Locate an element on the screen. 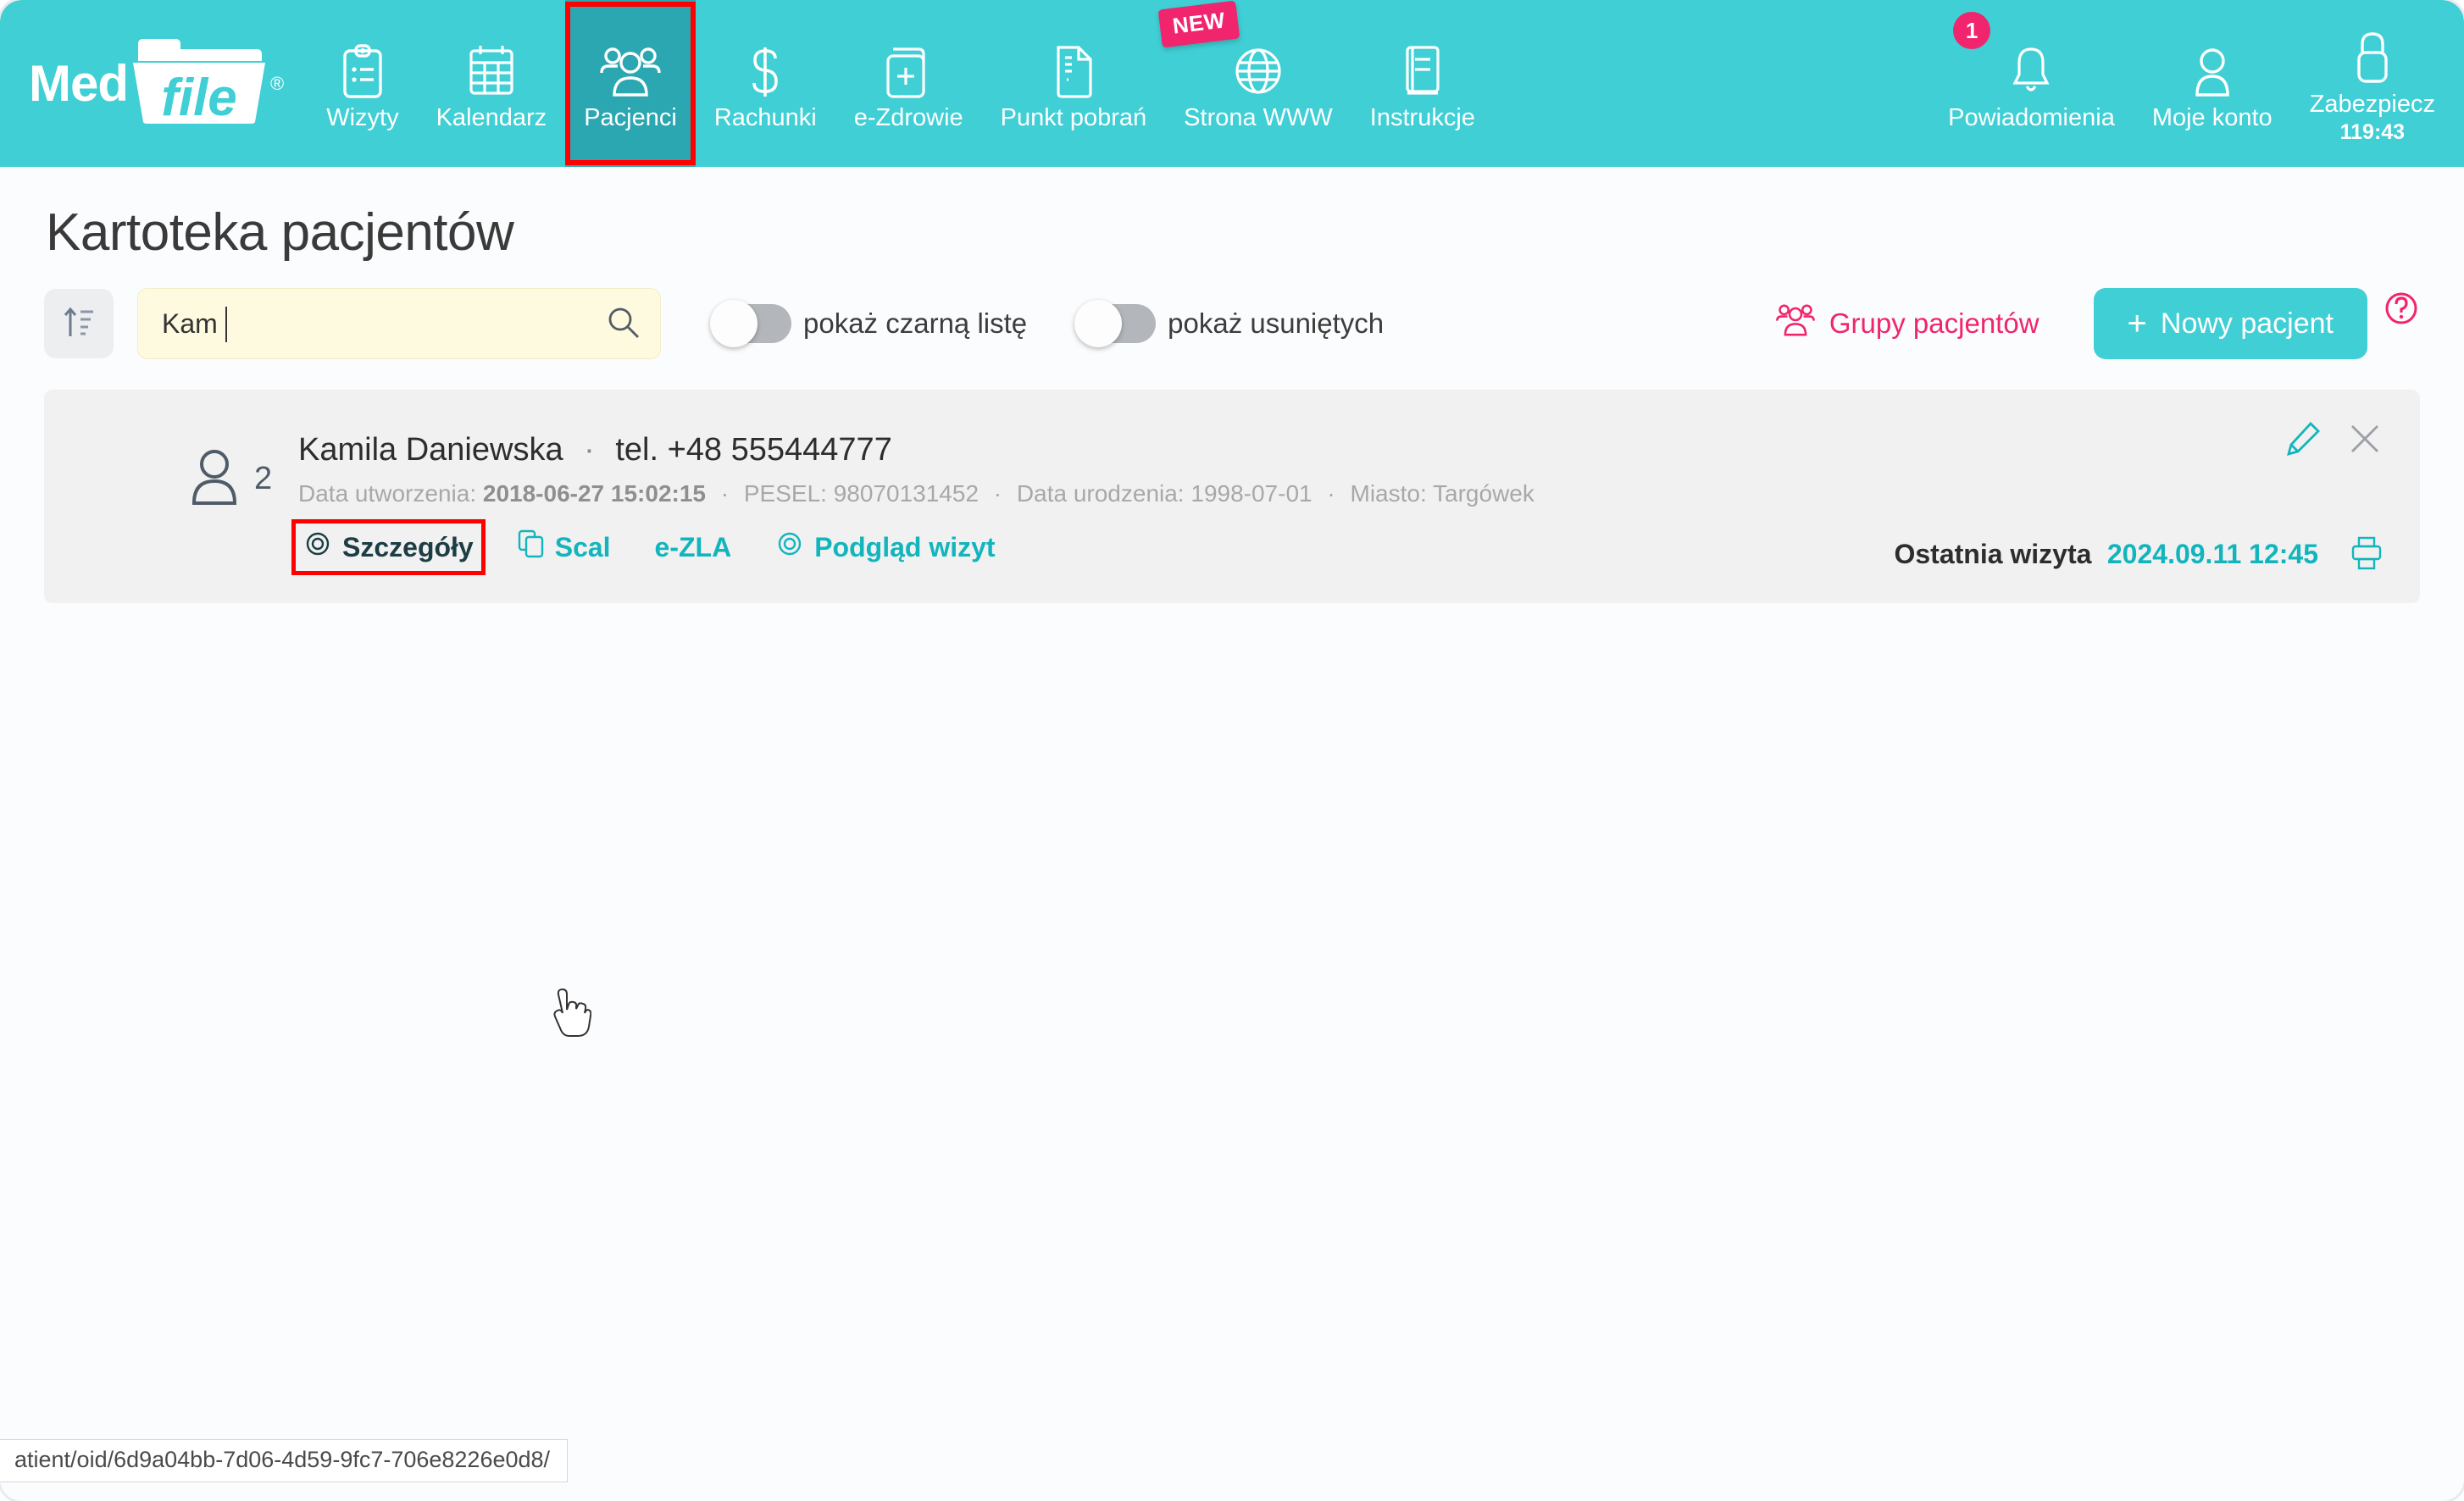 Image resolution: width=2464 pixels, height=1501 pixels. birth-value: 1998-07-01 is located at coordinates (1251, 493).